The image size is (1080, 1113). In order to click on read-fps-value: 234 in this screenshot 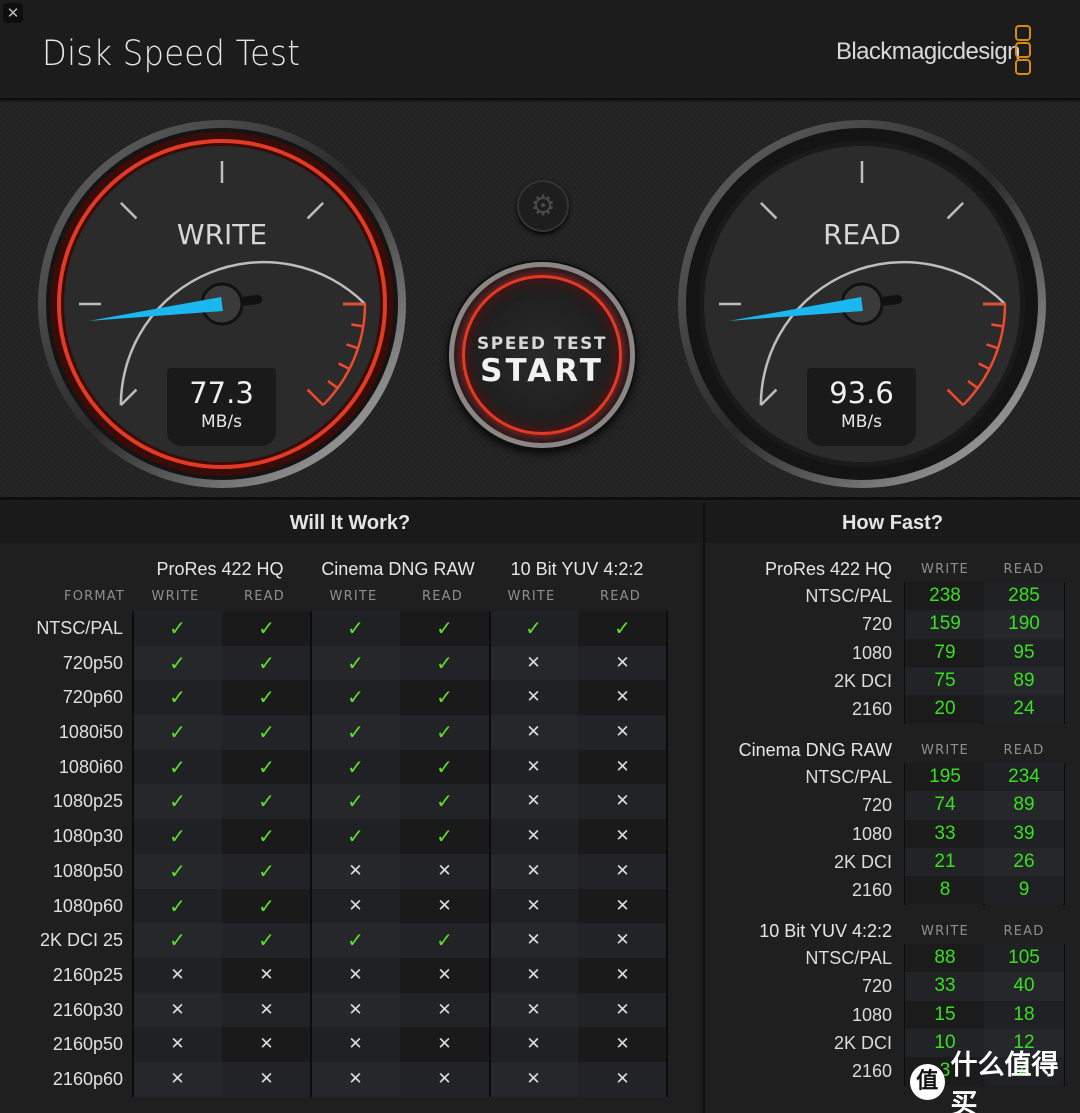, I will do `click(1024, 777)`.